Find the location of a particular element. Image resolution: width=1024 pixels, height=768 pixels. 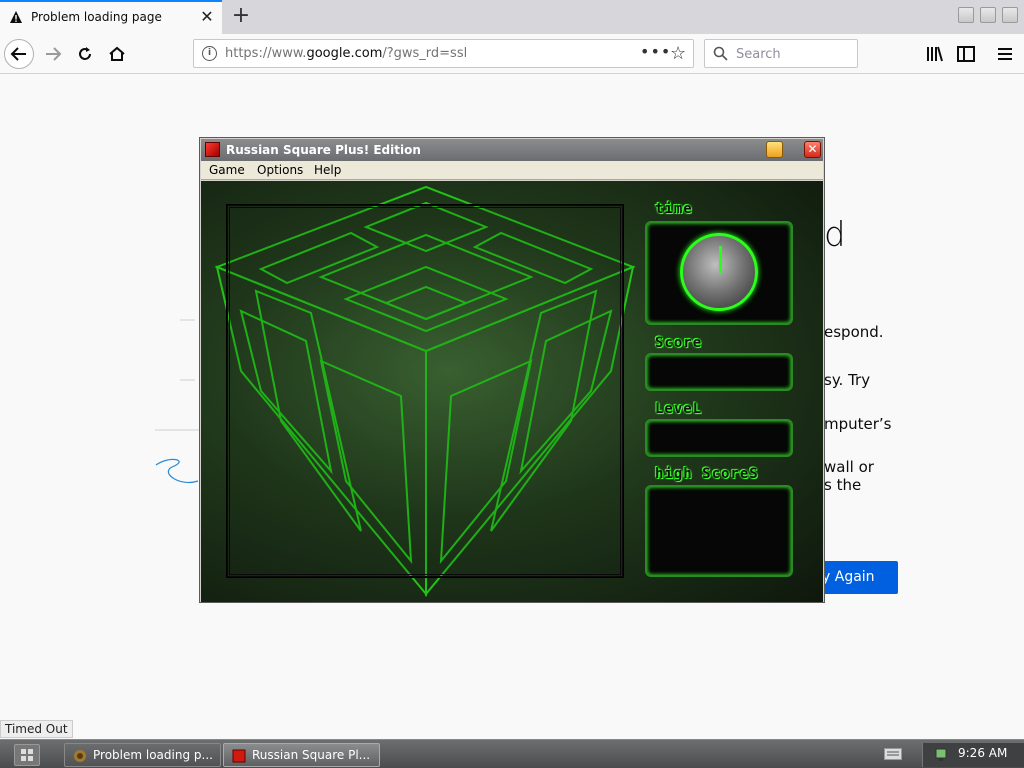

bookmark-star-icon: ☆ is located at coordinates (678, 53).